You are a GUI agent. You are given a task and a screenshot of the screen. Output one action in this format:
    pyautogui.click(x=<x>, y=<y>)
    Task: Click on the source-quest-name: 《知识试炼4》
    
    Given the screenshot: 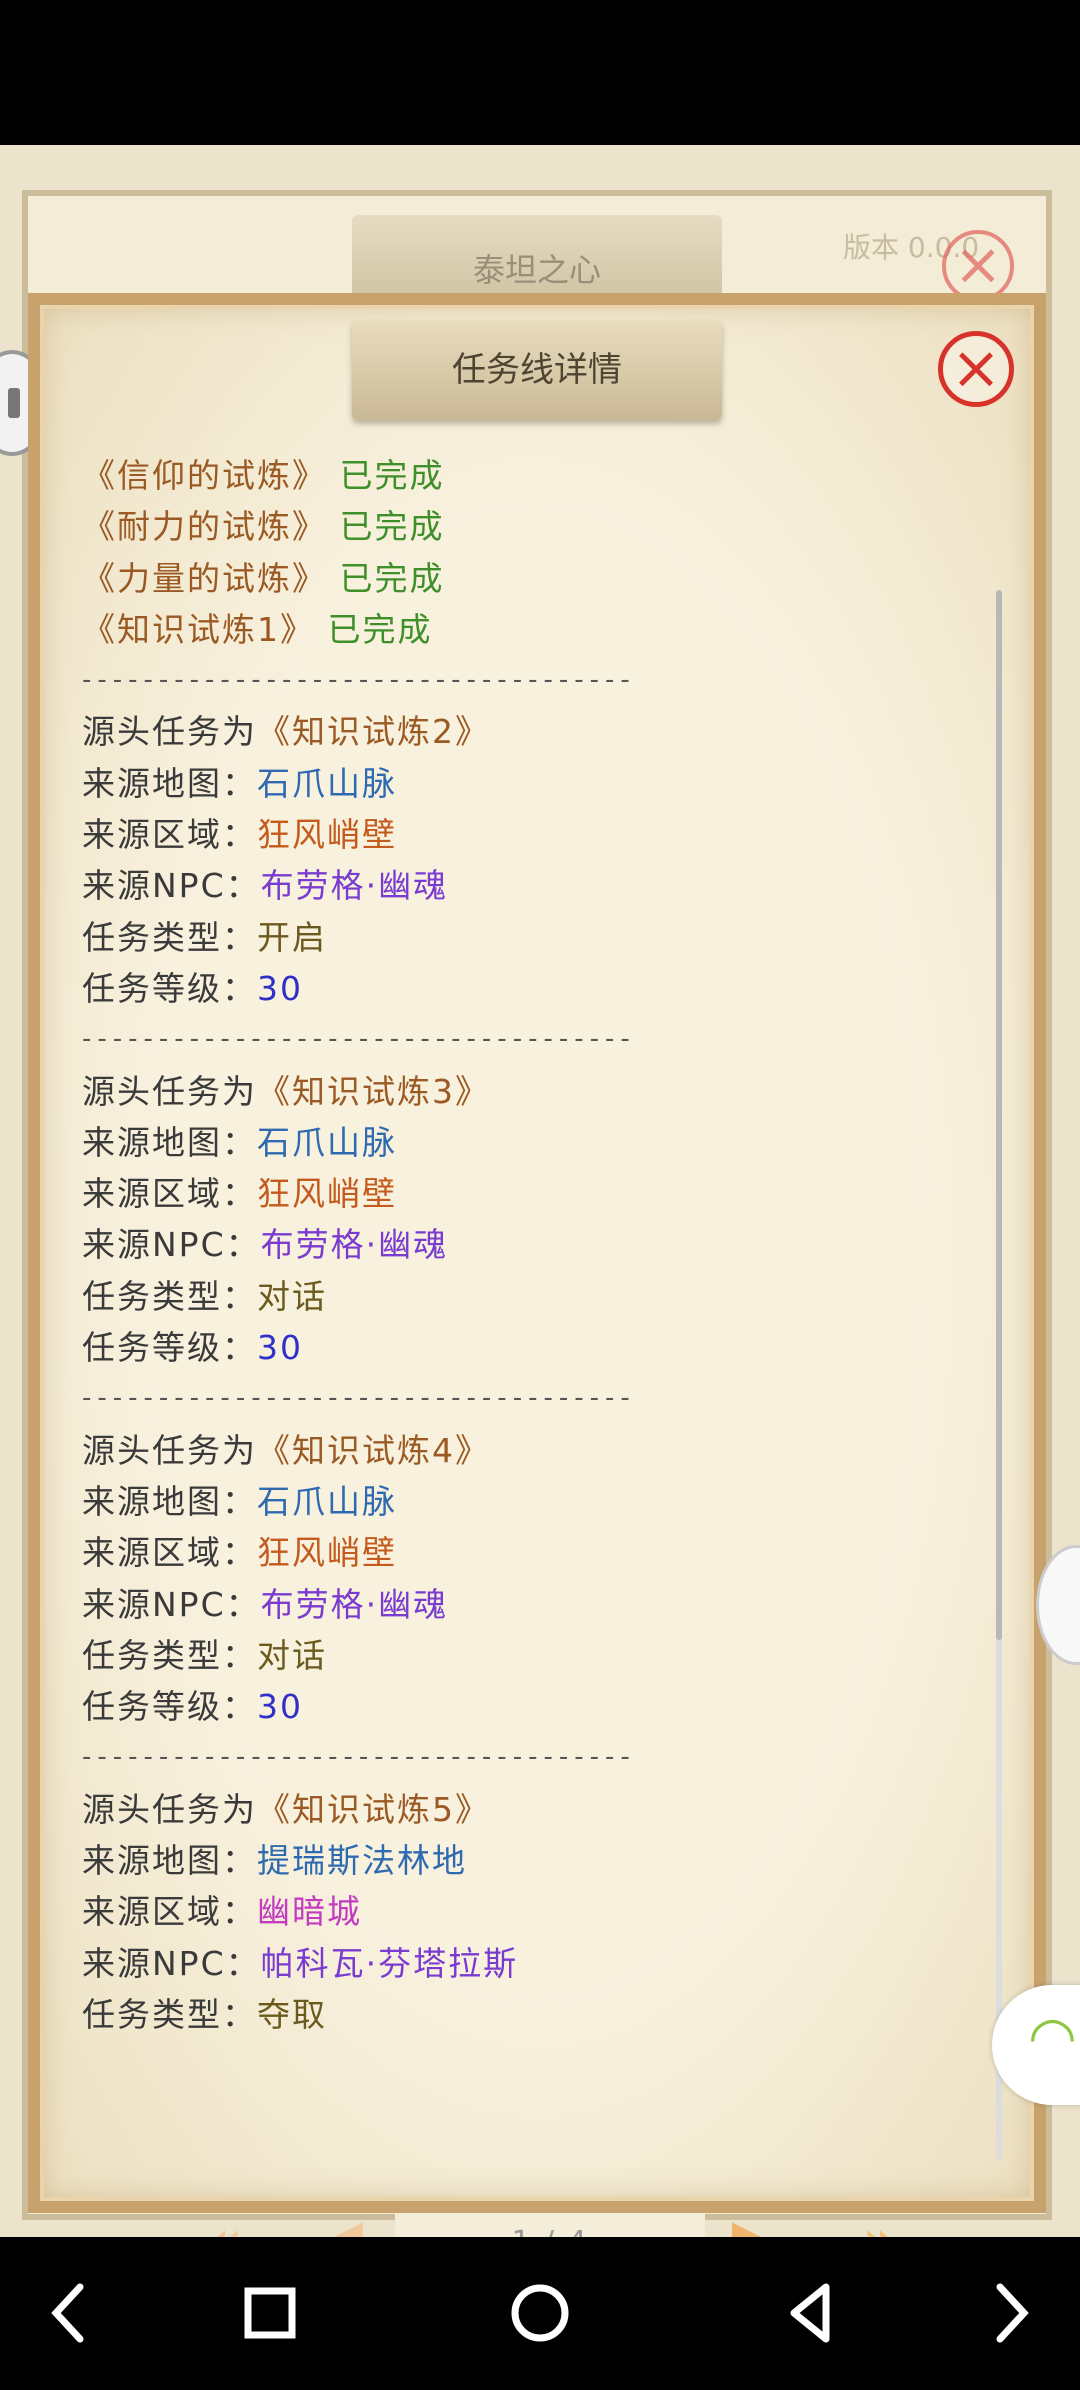 What is the action you would take?
    pyautogui.click(x=373, y=1450)
    